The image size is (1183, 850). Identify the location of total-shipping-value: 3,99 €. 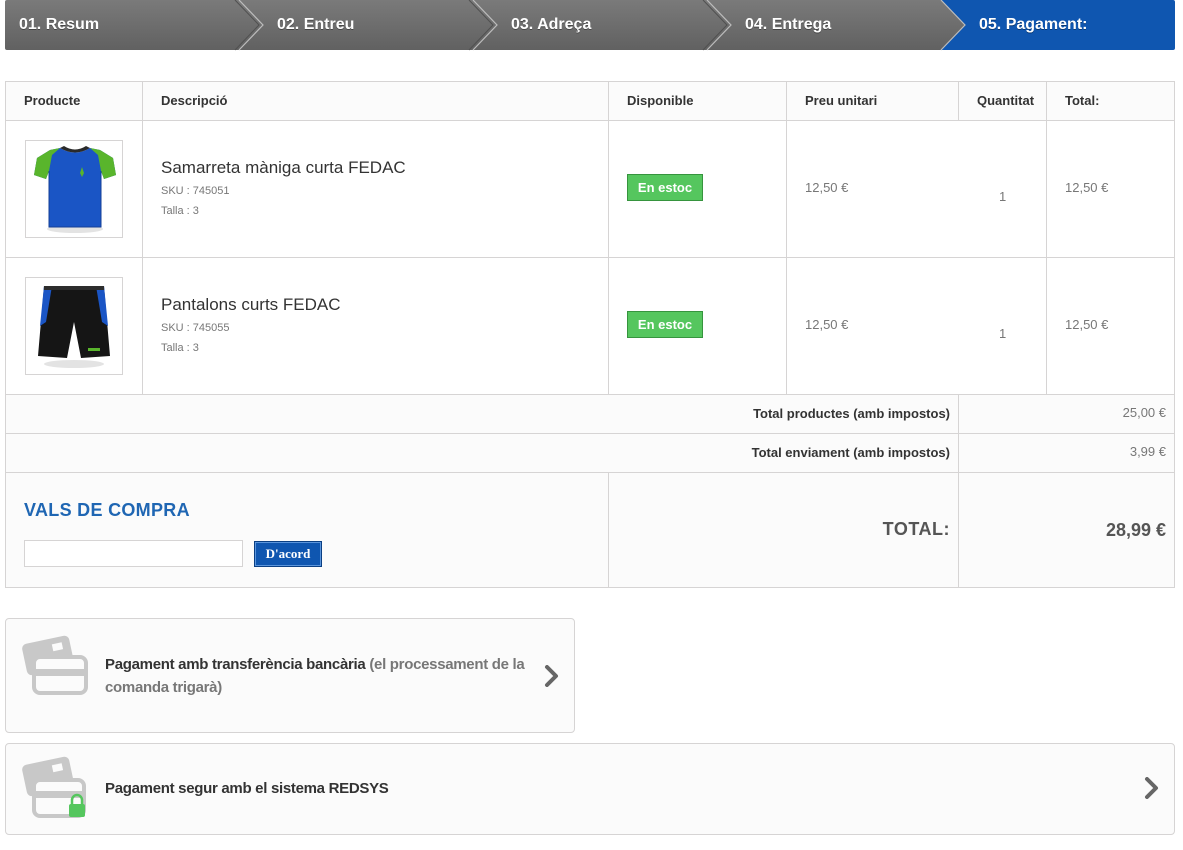
(1147, 451).